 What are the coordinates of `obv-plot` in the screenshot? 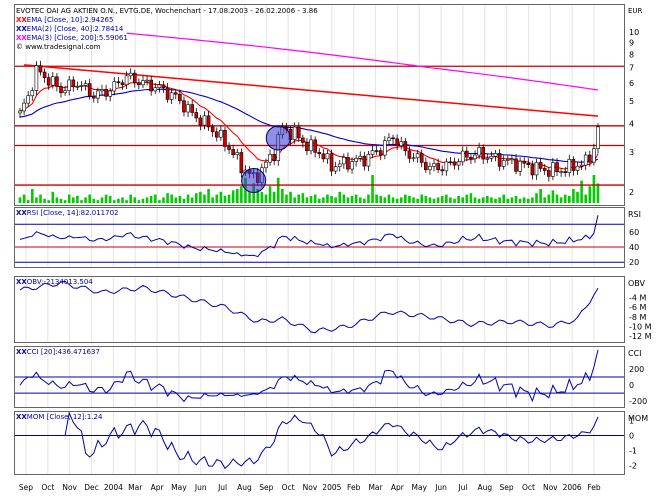 It's located at (309, 307).